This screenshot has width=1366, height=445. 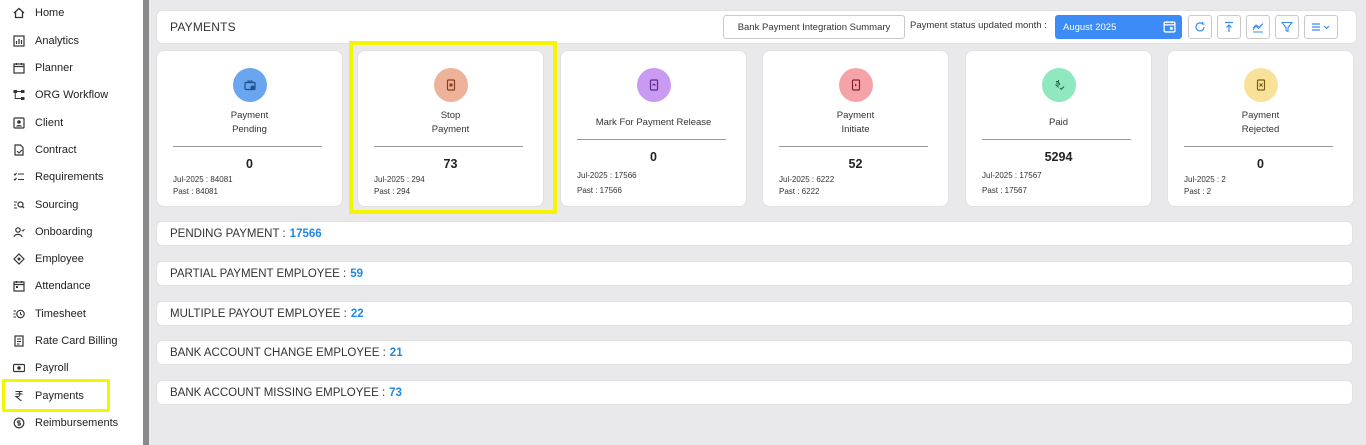 What do you see at coordinates (396, 353) in the screenshot?
I see `summary-value: 21` at bounding box center [396, 353].